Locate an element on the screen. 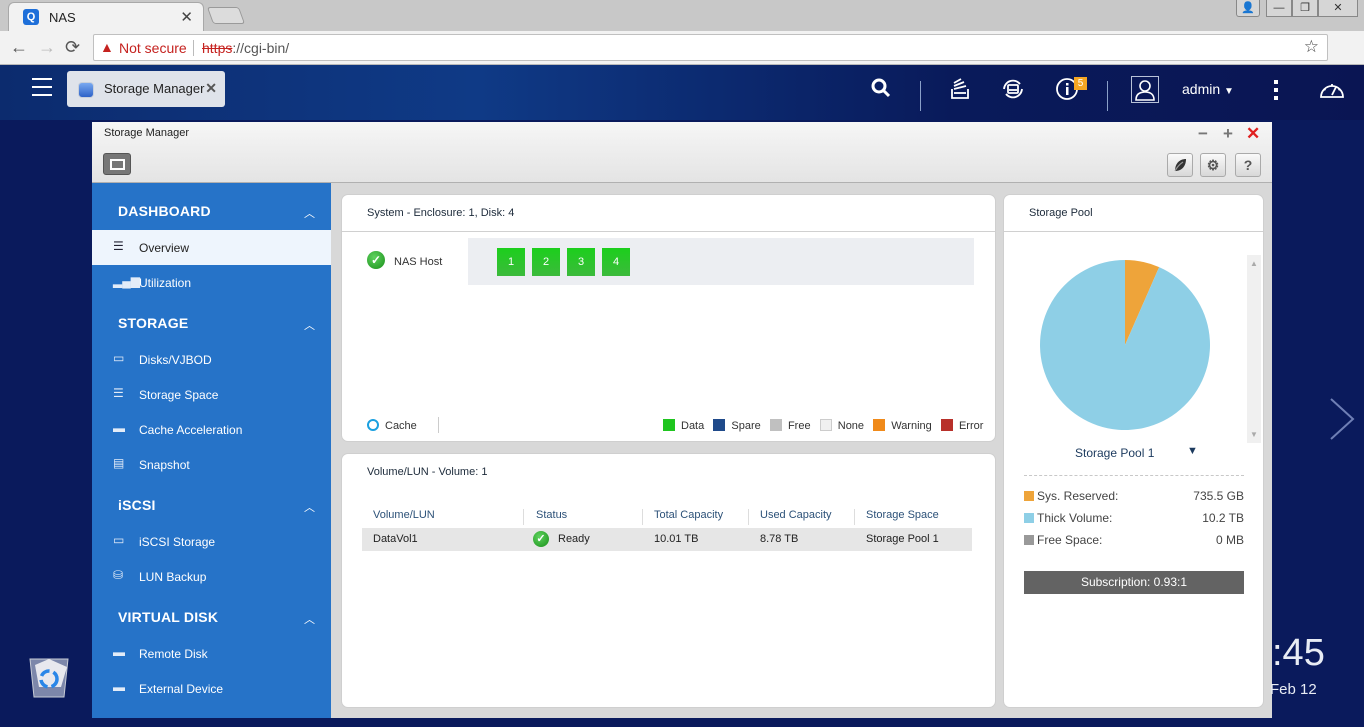 The image size is (1364, 727). window-maximize-button: + is located at coordinates (1228, 134).